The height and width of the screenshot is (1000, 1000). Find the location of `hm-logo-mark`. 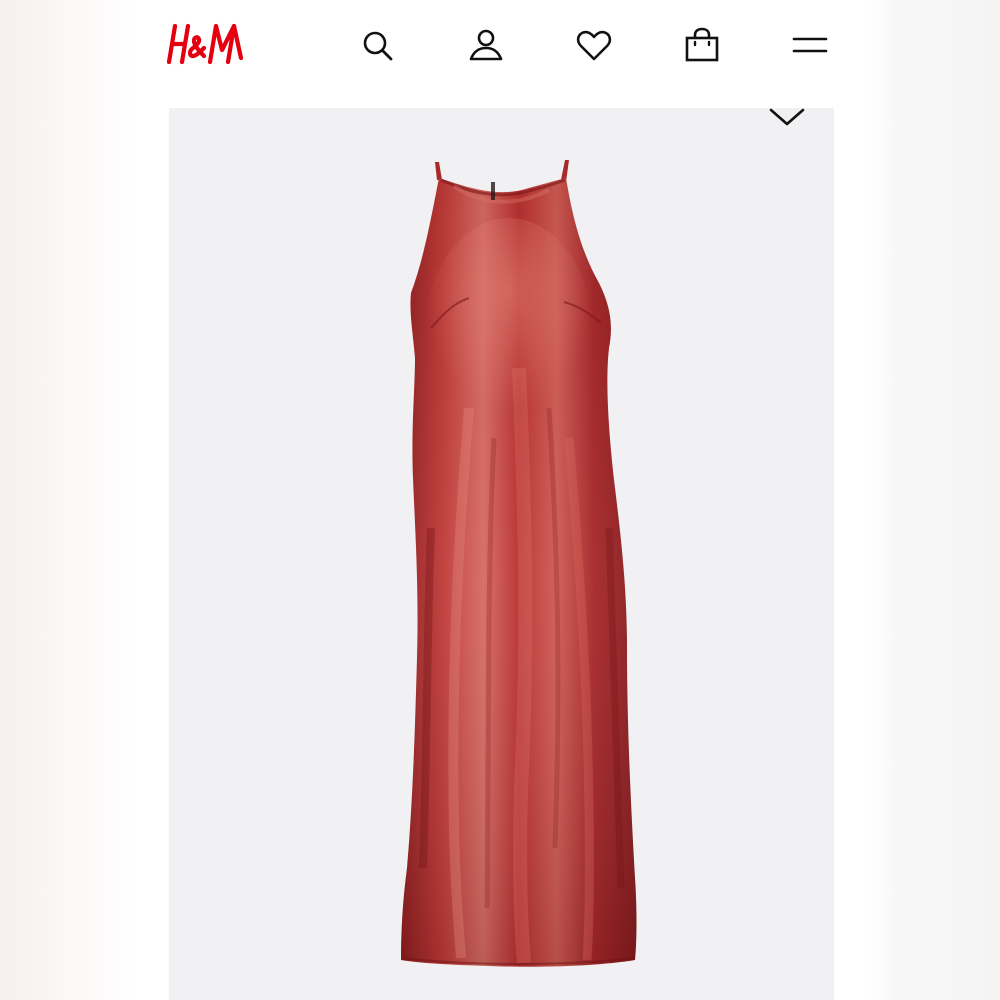

hm-logo-mark is located at coordinates (205, 44).